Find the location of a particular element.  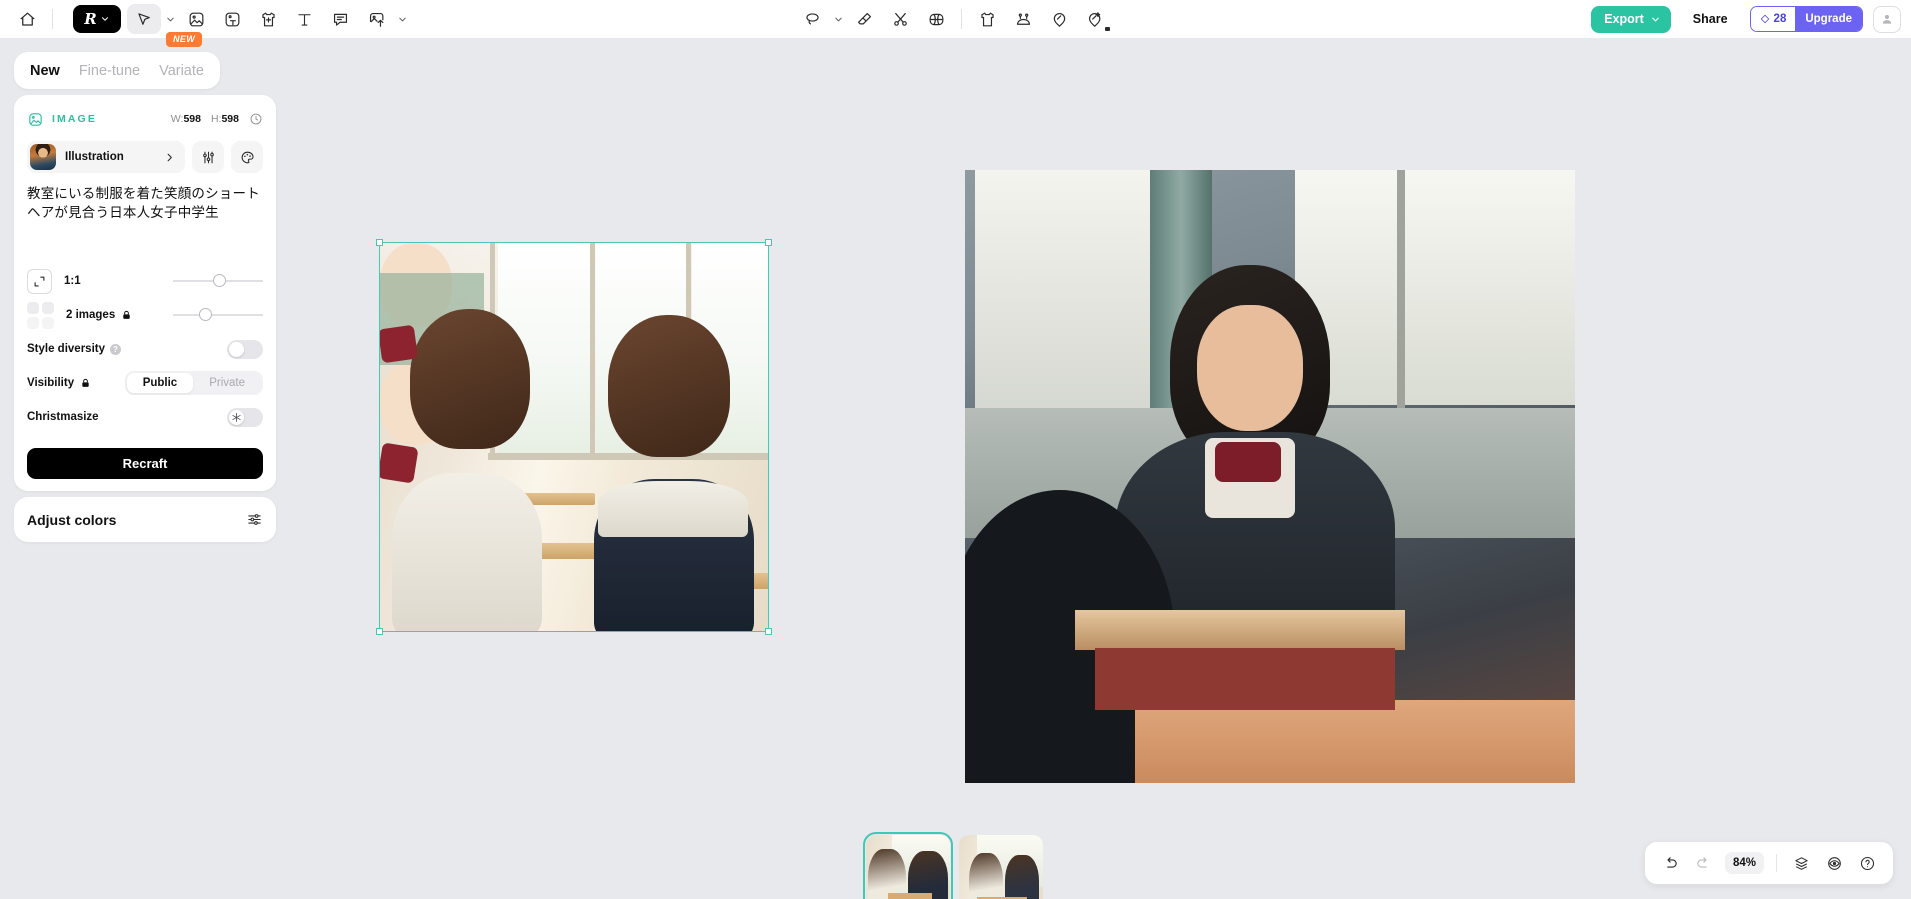

blend-tool-icon is located at coordinates (936, 19).